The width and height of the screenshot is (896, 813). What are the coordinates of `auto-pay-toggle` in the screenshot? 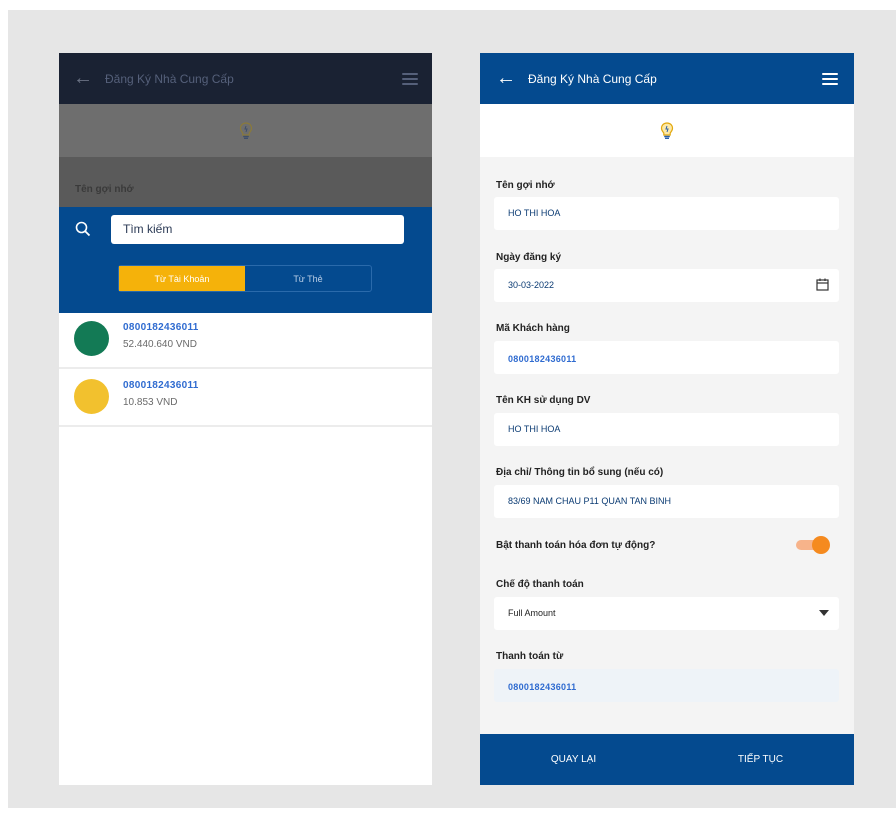 It's located at (813, 545).